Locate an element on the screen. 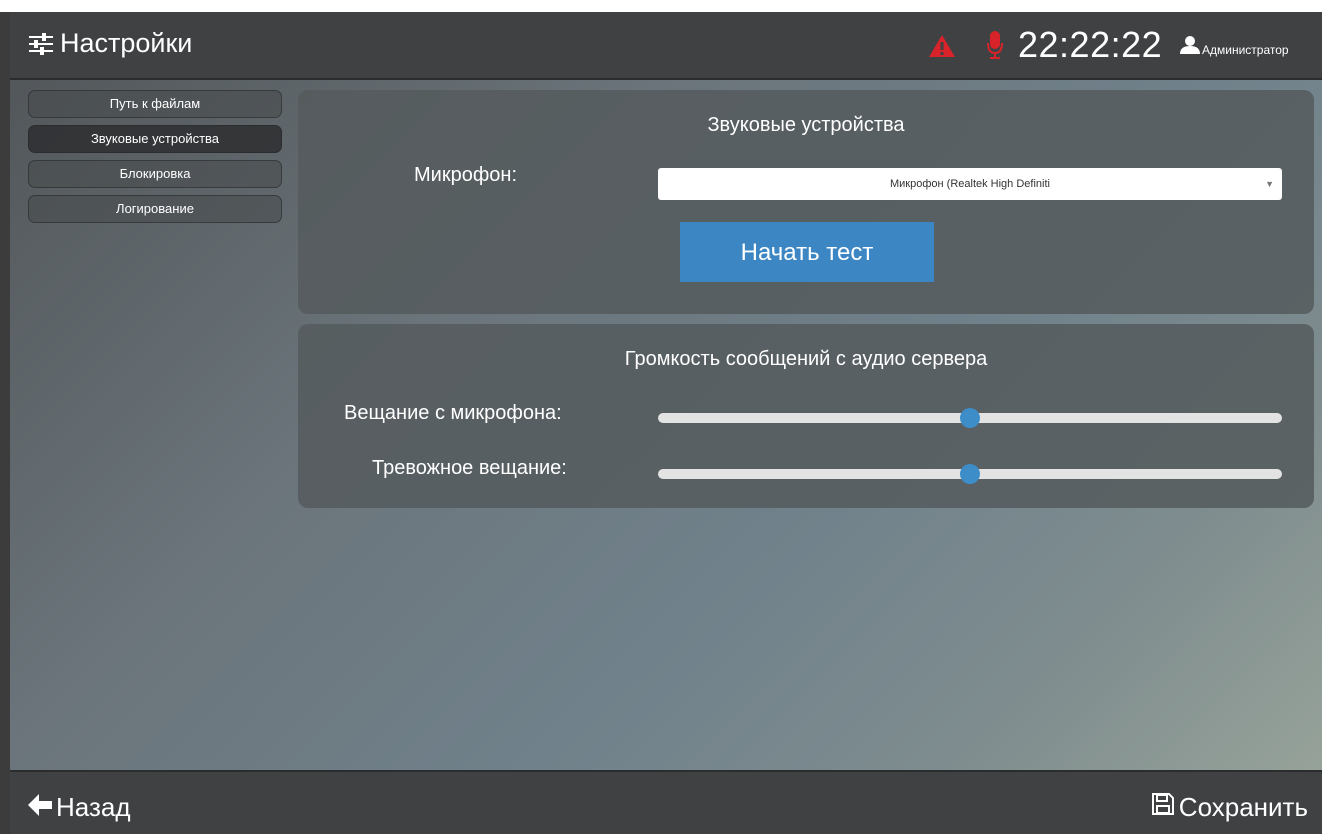 Image resolution: width=1322 pixels, height=834 pixels. microphone-icon is located at coordinates (995, 47).